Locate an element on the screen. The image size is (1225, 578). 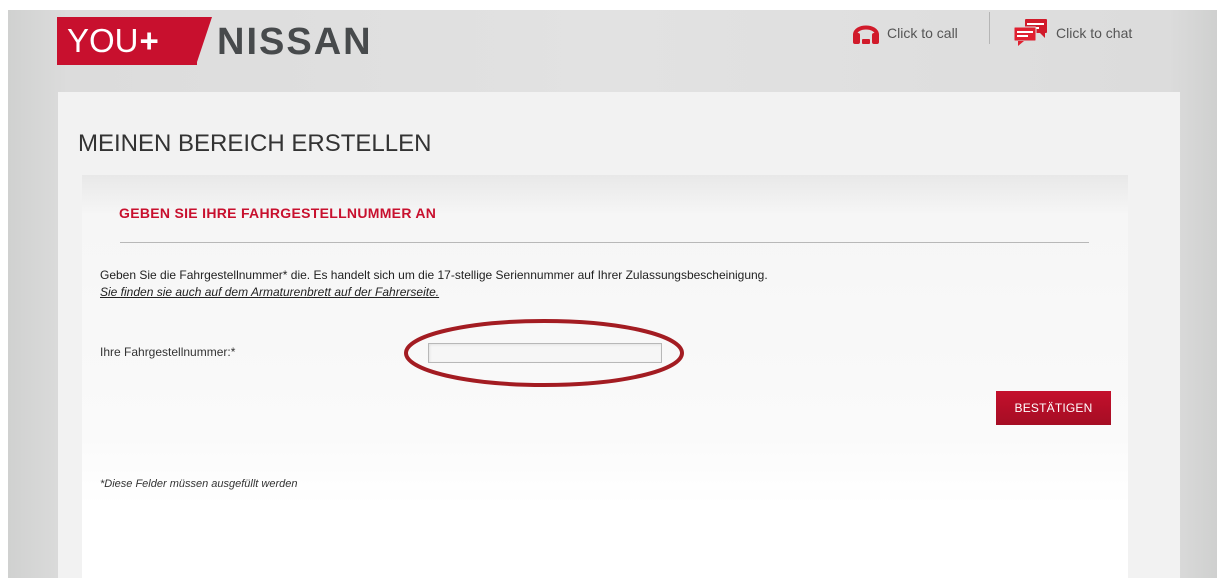
logo-notch is located at coordinates (204, 41).